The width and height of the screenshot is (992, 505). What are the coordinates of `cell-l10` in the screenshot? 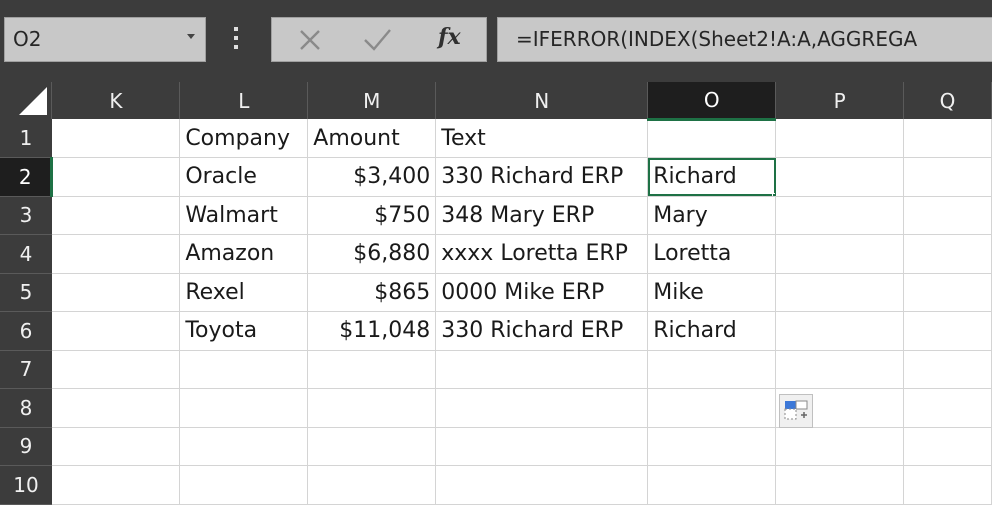 It's located at (244, 485).